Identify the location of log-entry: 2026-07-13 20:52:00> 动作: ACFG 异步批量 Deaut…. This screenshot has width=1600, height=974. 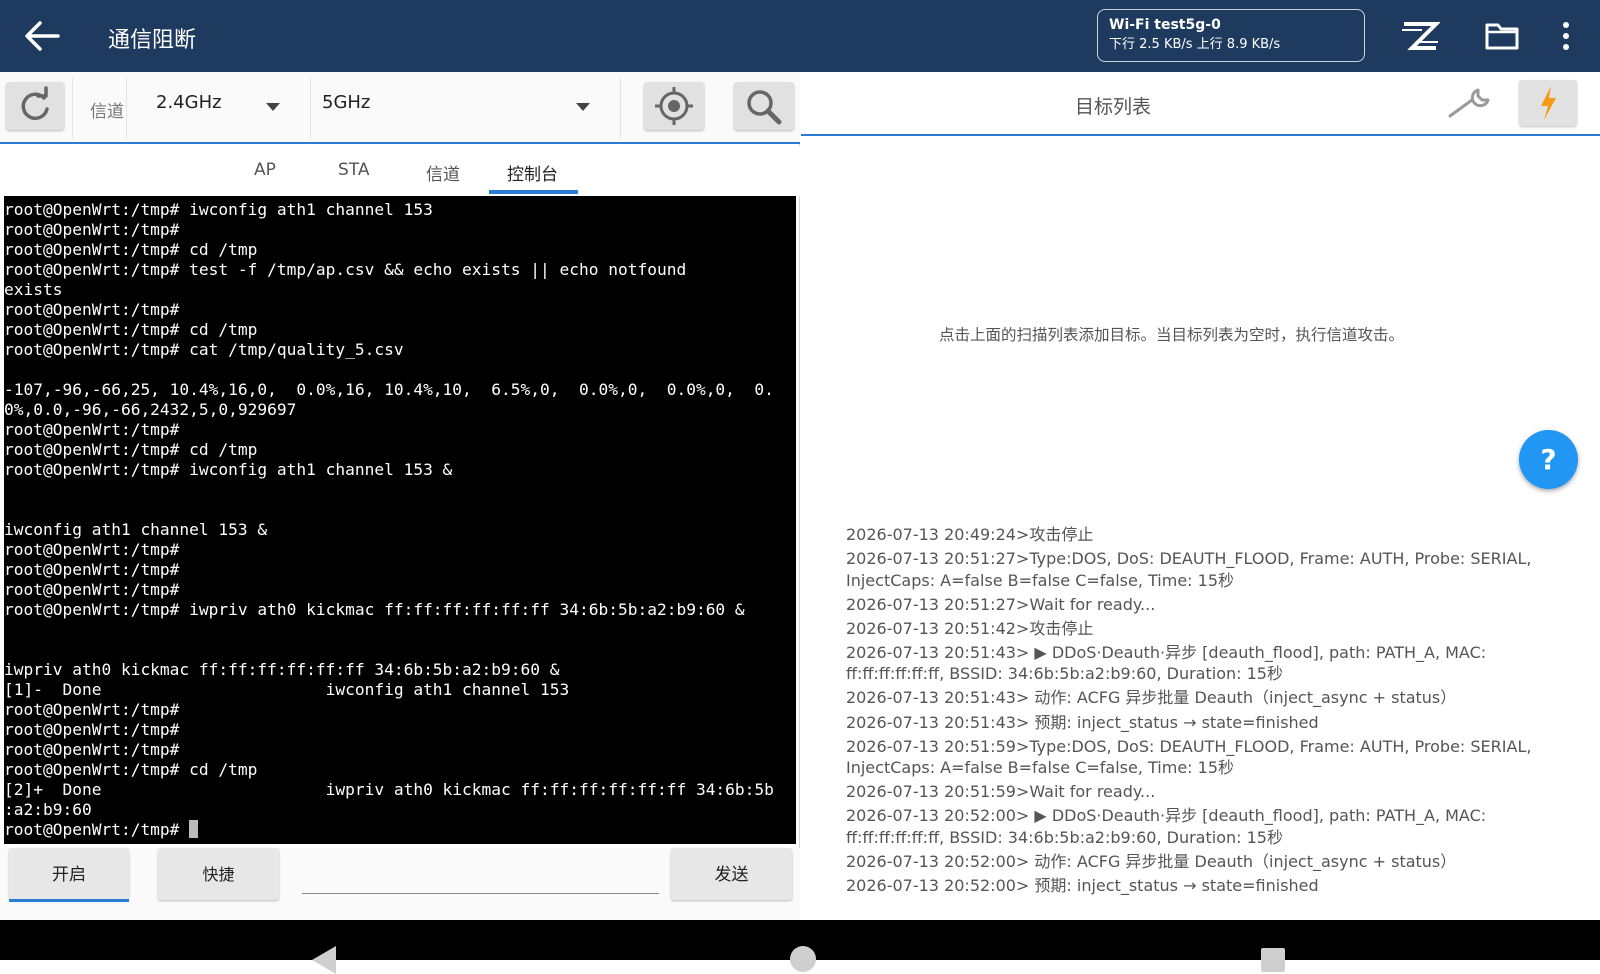
(1151, 861).